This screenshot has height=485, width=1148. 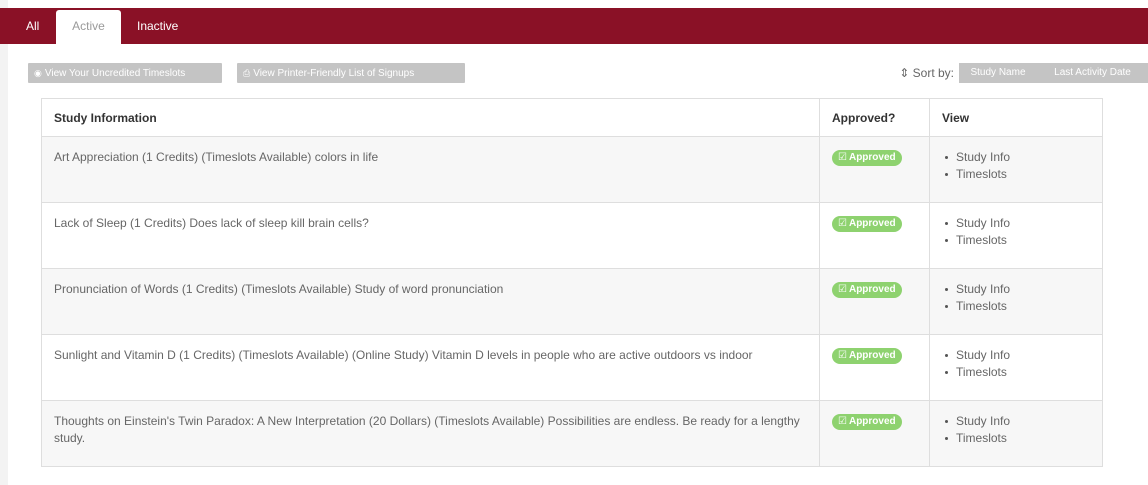 What do you see at coordinates (430, 117) in the screenshot?
I see `header-study-information: Study Information` at bounding box center [430, 117].